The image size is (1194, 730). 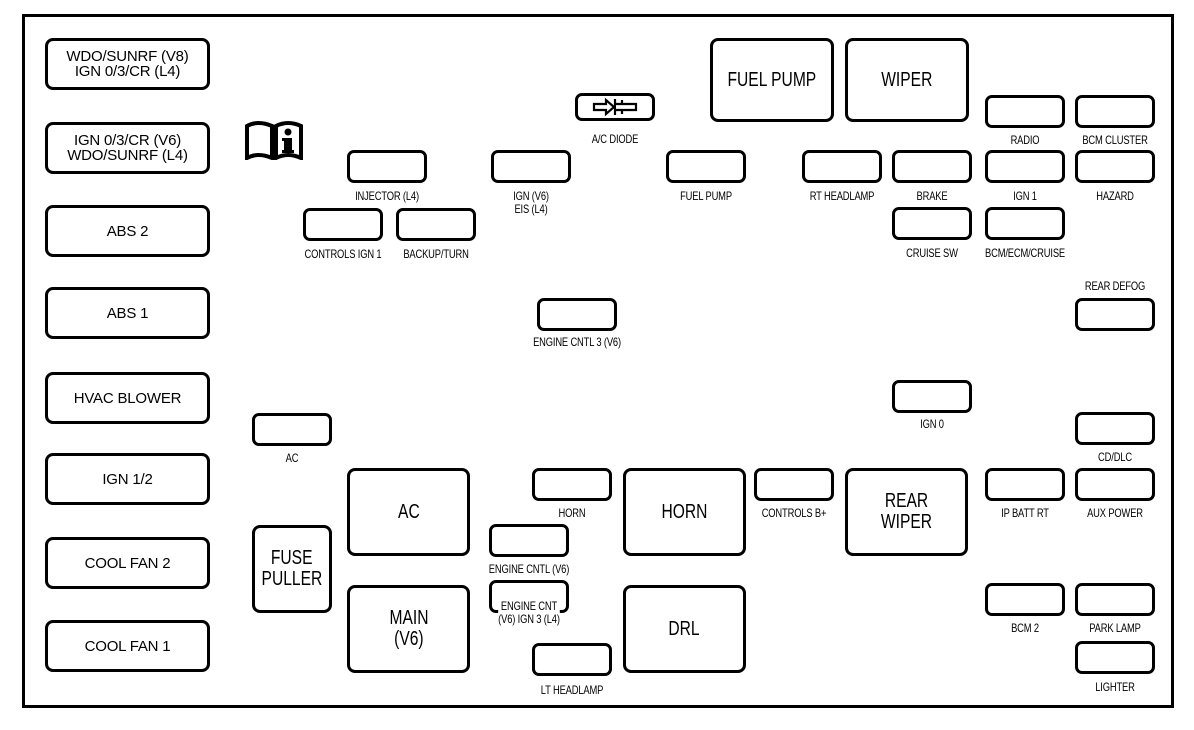 I want to click on relay-ac: AC, so click(x=408, y=512).